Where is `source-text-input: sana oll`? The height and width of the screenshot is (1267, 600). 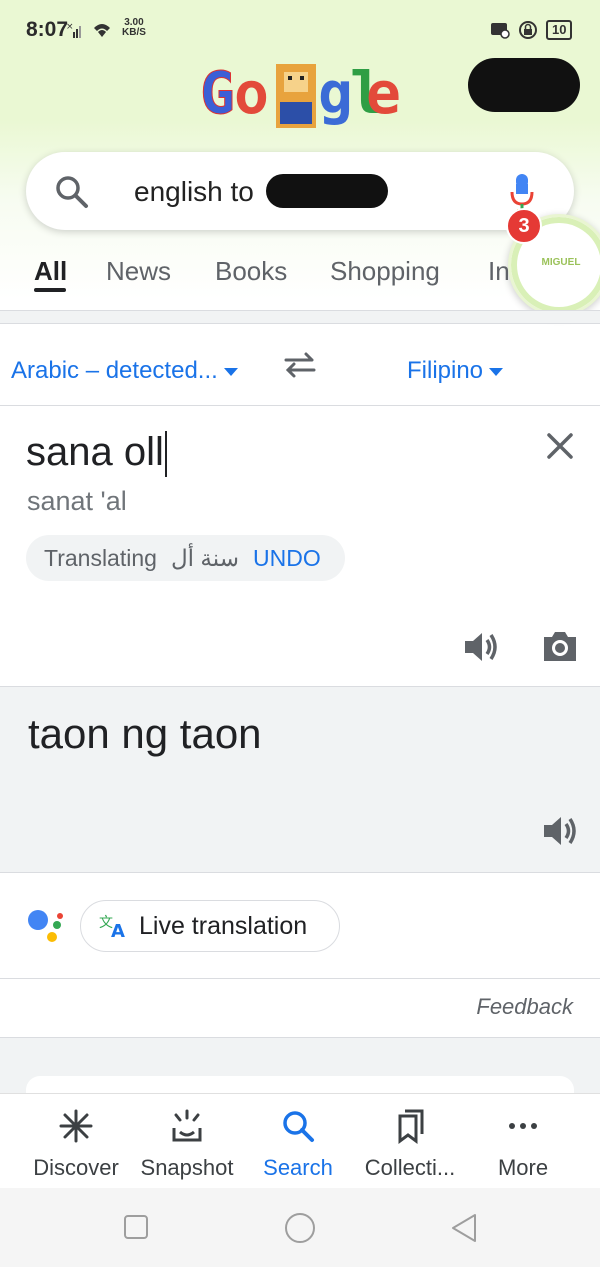 source-text-input: sana oll is located at coordinates (96, 454).